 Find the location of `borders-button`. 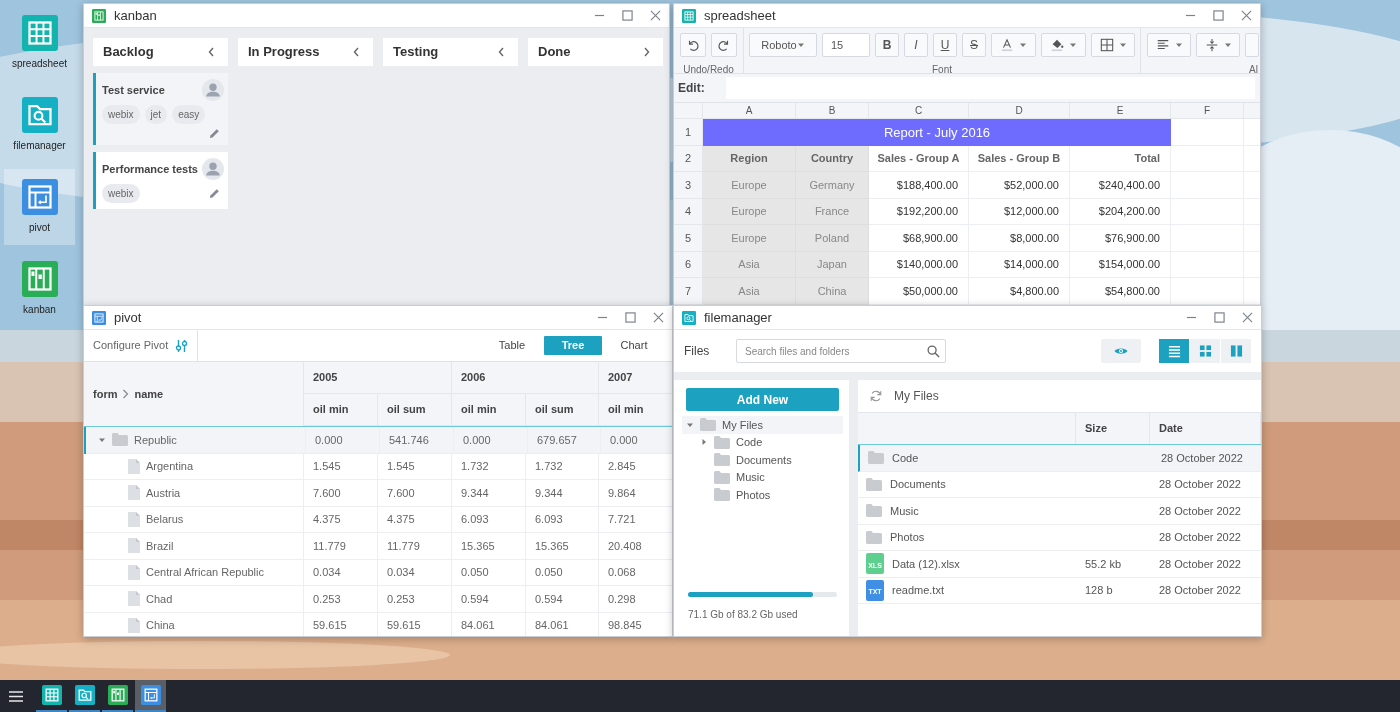

borders-button is located at coordinates (1113, 45).